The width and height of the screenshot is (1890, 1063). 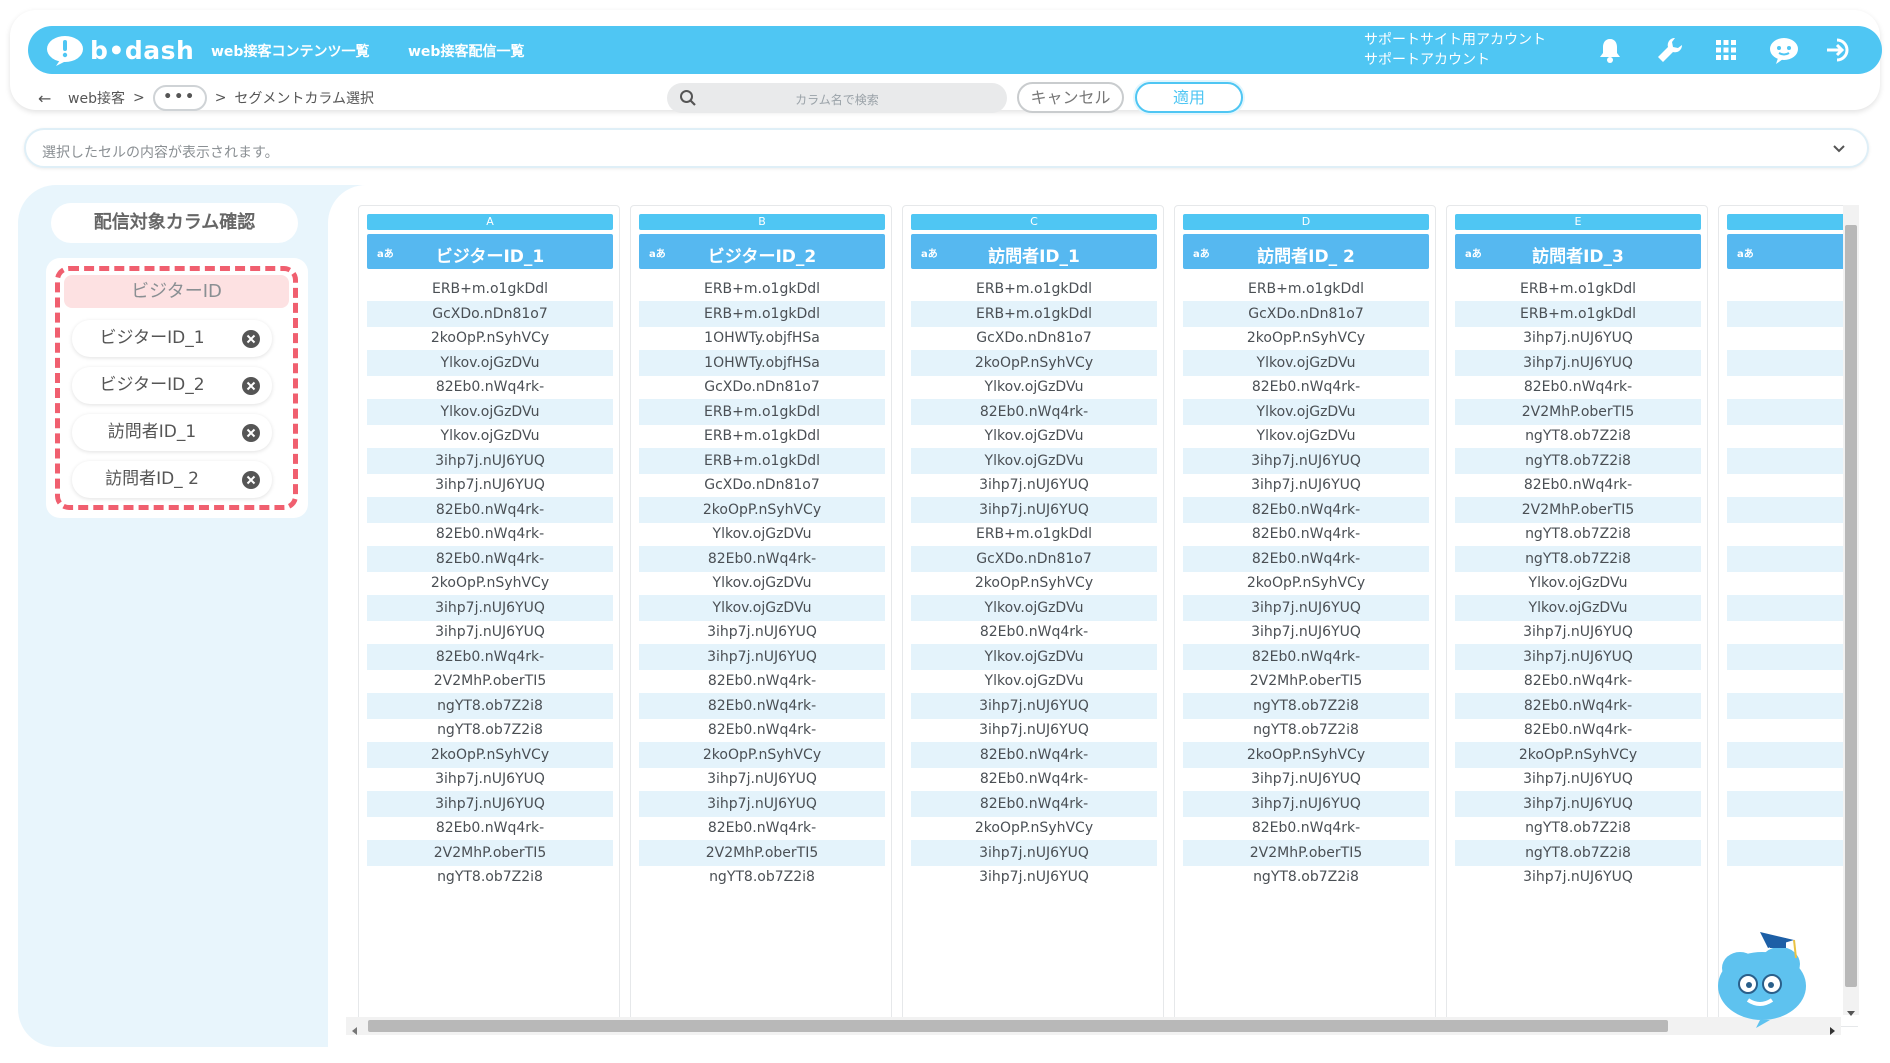 What do you see at coordinates (837, 99) in the screenshot?
I see `search-input: カラム名で検索` at bounding box center [837, 99].